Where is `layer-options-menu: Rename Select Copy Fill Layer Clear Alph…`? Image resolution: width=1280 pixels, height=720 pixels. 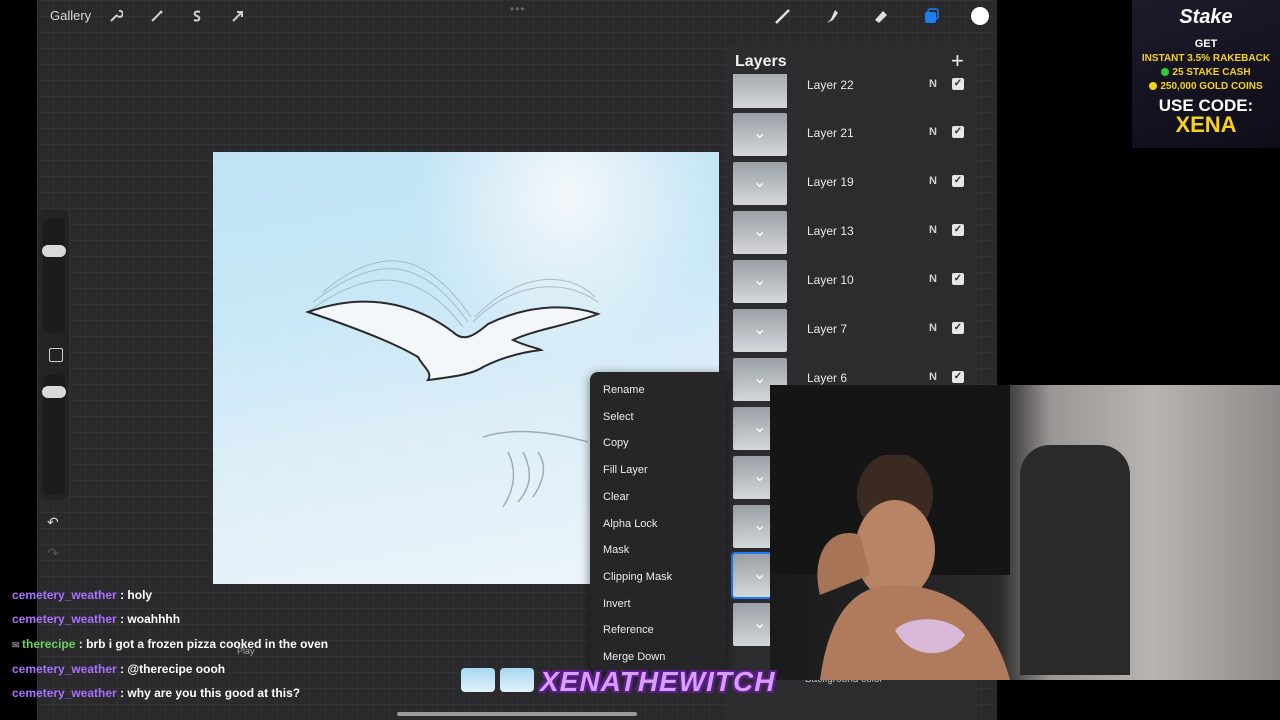
layer-options-menu: Rename Select Copy Fill Layer Clear Alph… is located at coordinates (658, 522).